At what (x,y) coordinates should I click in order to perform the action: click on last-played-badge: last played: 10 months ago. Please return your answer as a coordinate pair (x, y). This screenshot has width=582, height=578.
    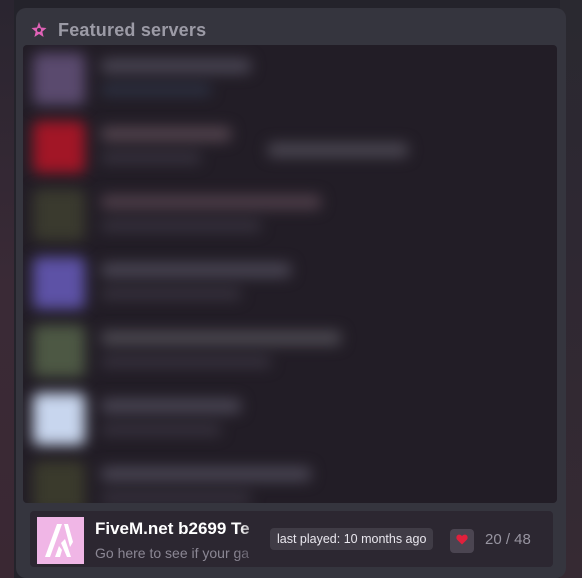
    Looking at the image, I should click on (352, 539).